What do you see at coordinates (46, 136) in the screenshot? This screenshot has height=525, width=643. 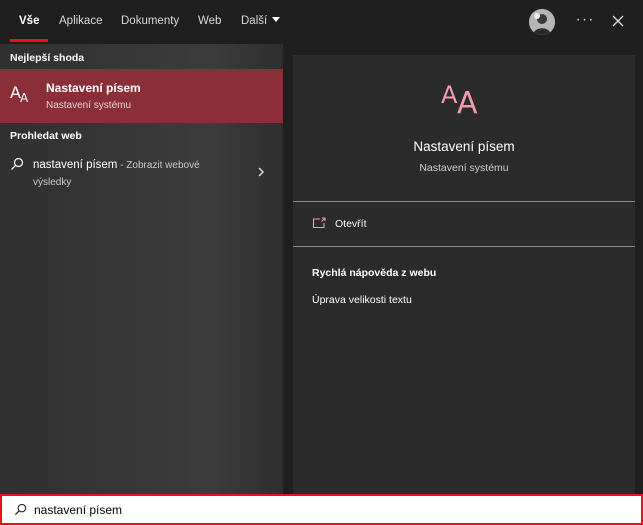 I see `web-heading: Prohledat web` at bounding box center [46, 136].